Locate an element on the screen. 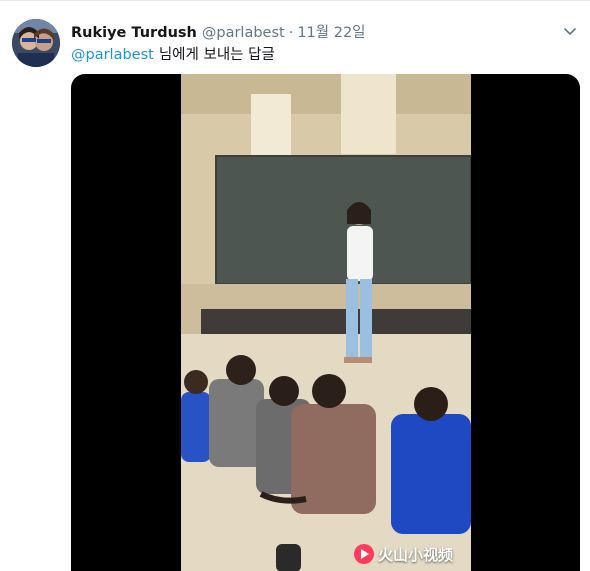  tweet-header: Rukiye Turdush @parlabest · 11월 22일 is located at coordinates (218, 31).